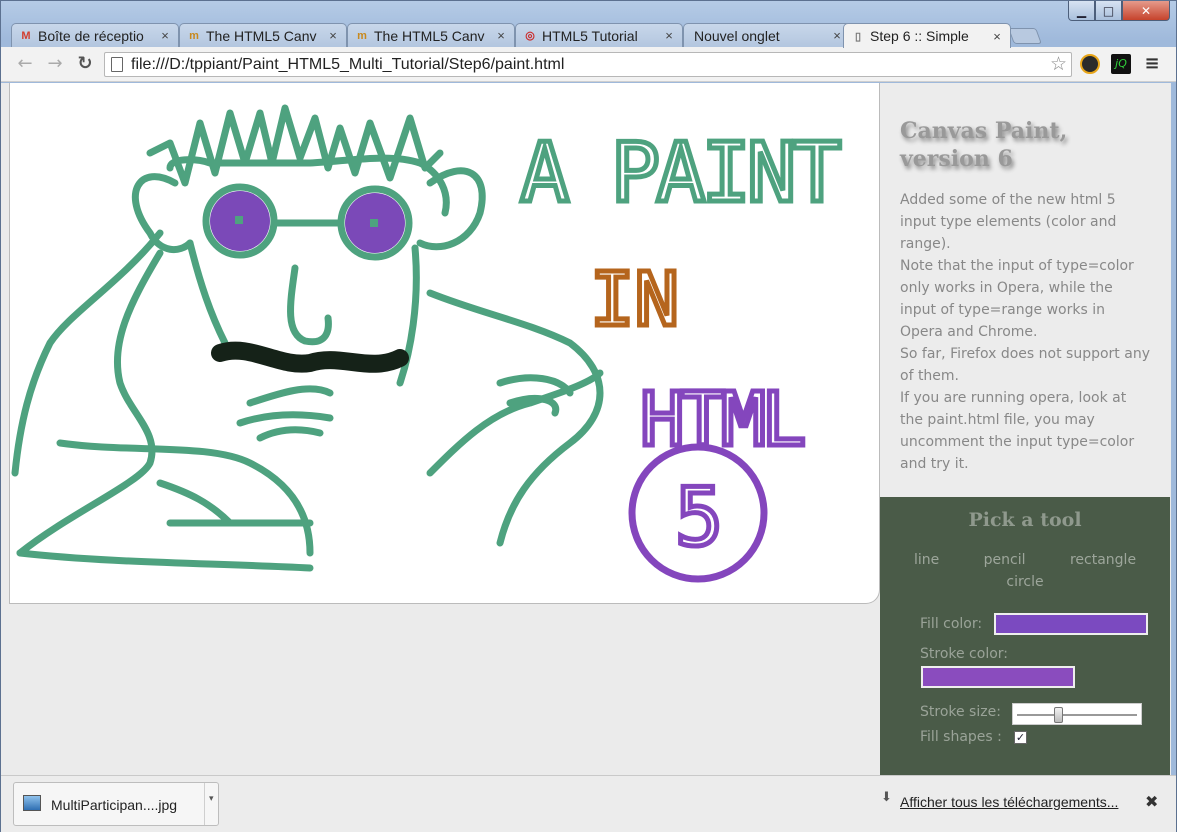  What do you see at coordinates (960, 712) in the screenshot?
I see `stroke-size-label: Stroke size:` at bounding box center [960, 712].